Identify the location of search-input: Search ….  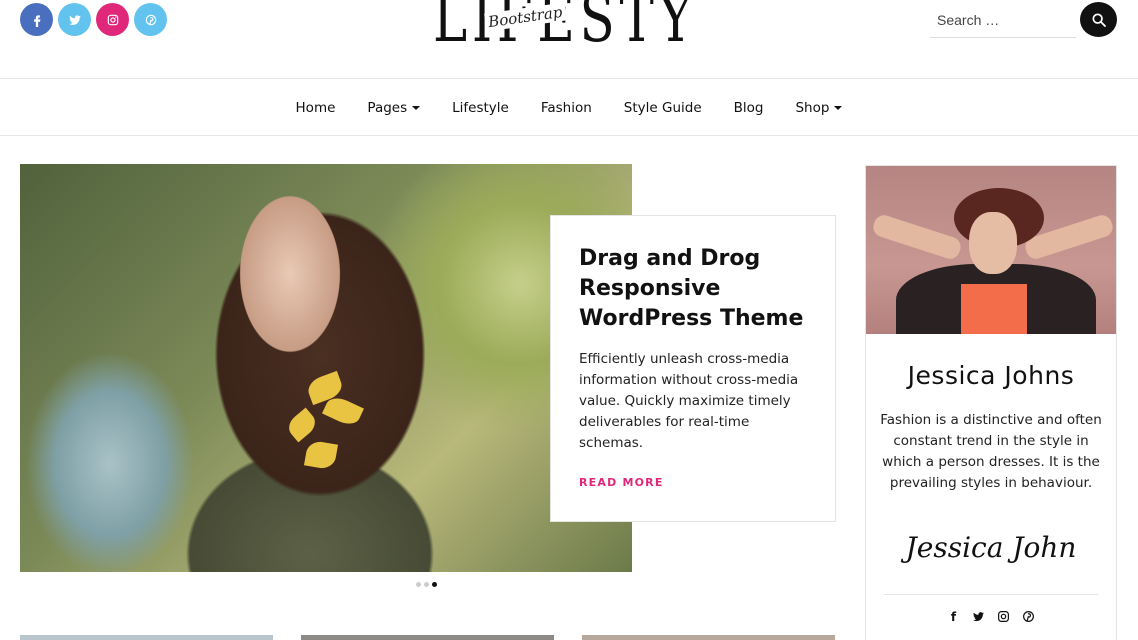
(1003, 20).